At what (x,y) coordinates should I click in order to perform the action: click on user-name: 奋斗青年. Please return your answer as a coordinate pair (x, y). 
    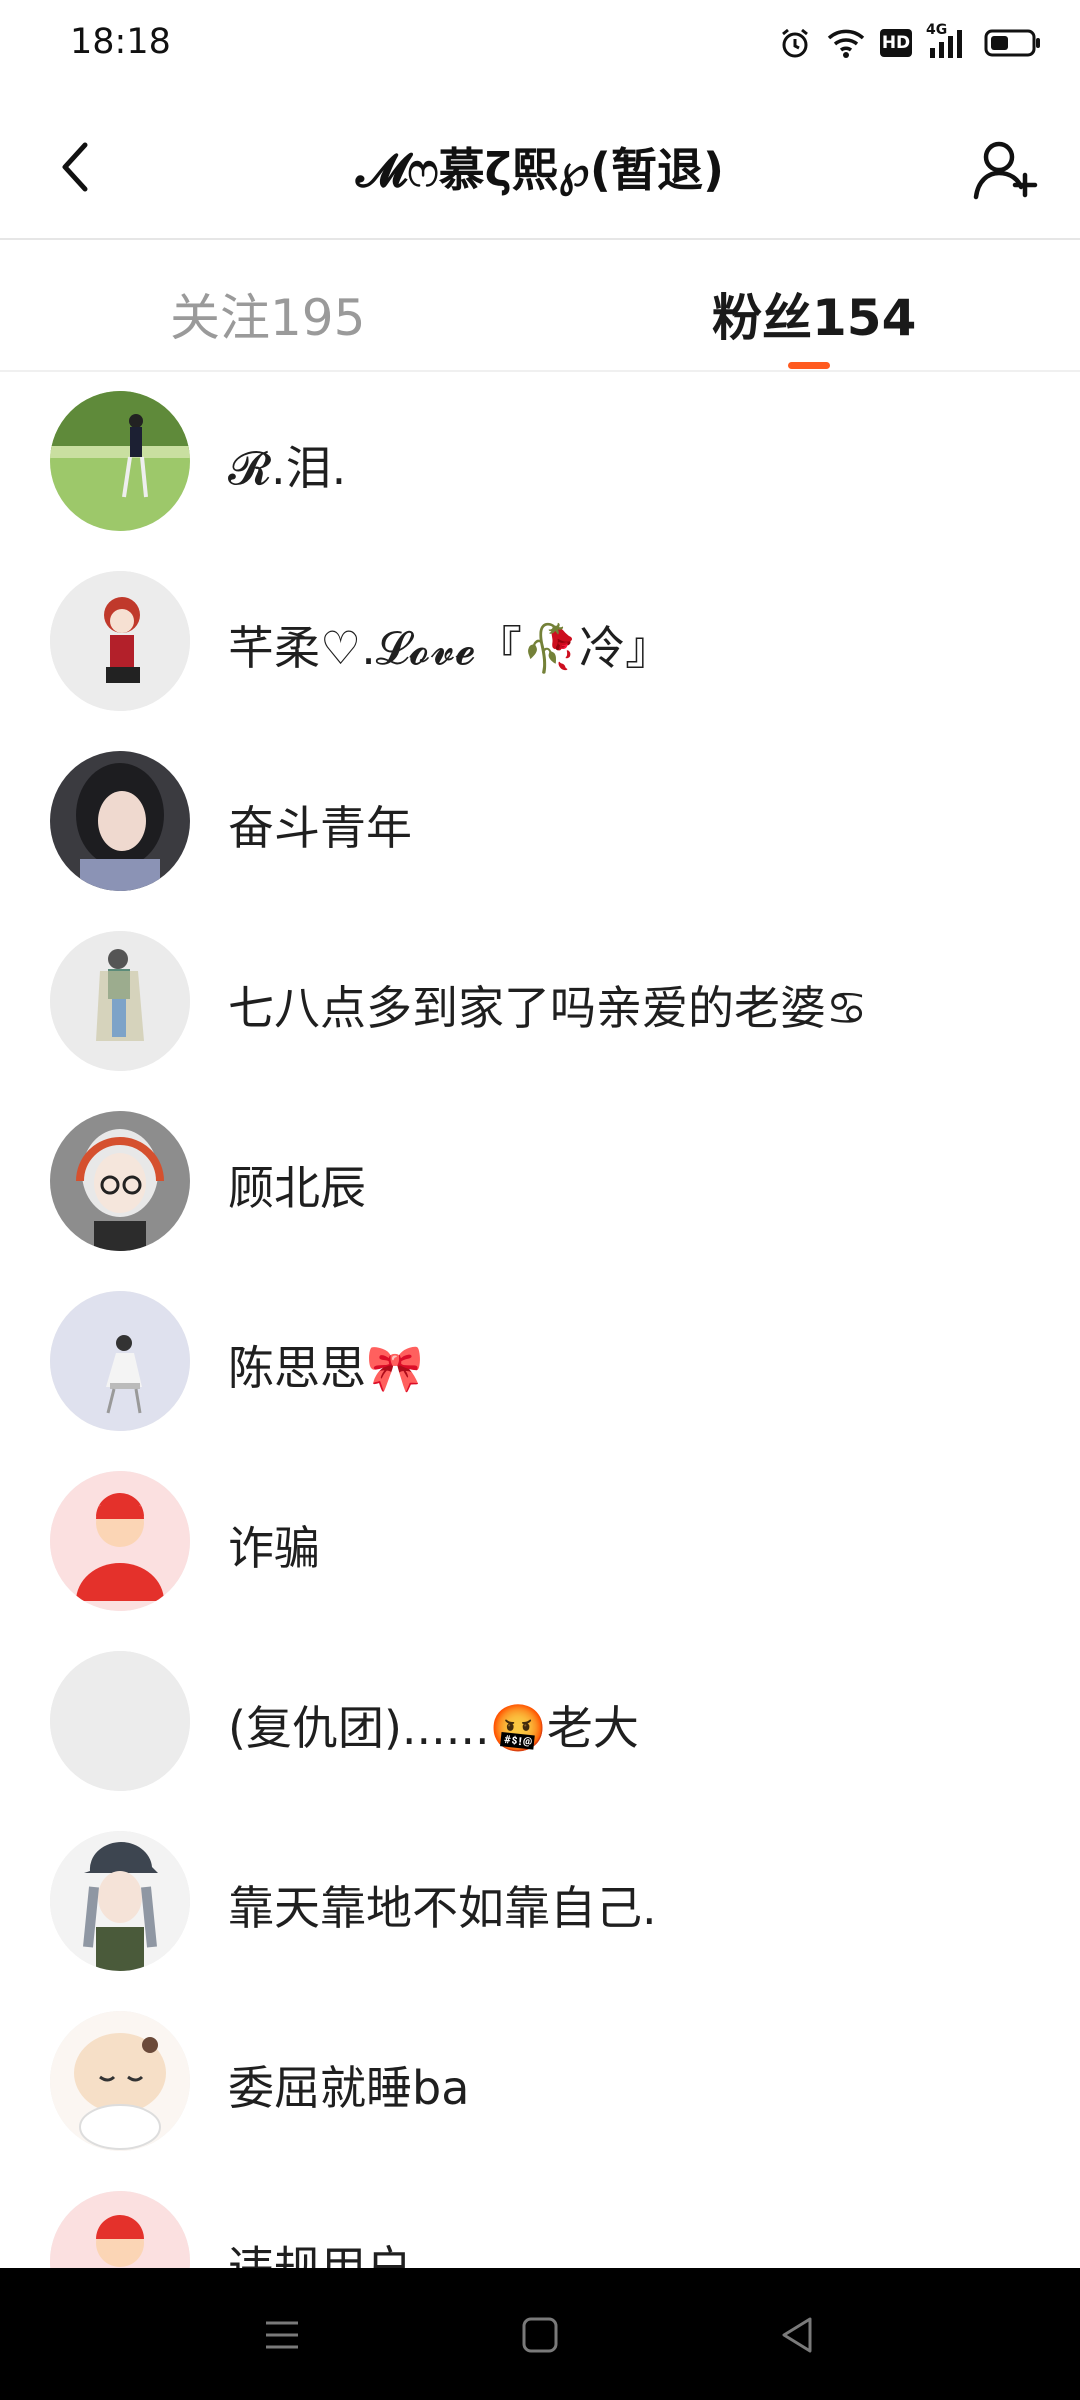
    Looking at the image, I should click on (320, 828).